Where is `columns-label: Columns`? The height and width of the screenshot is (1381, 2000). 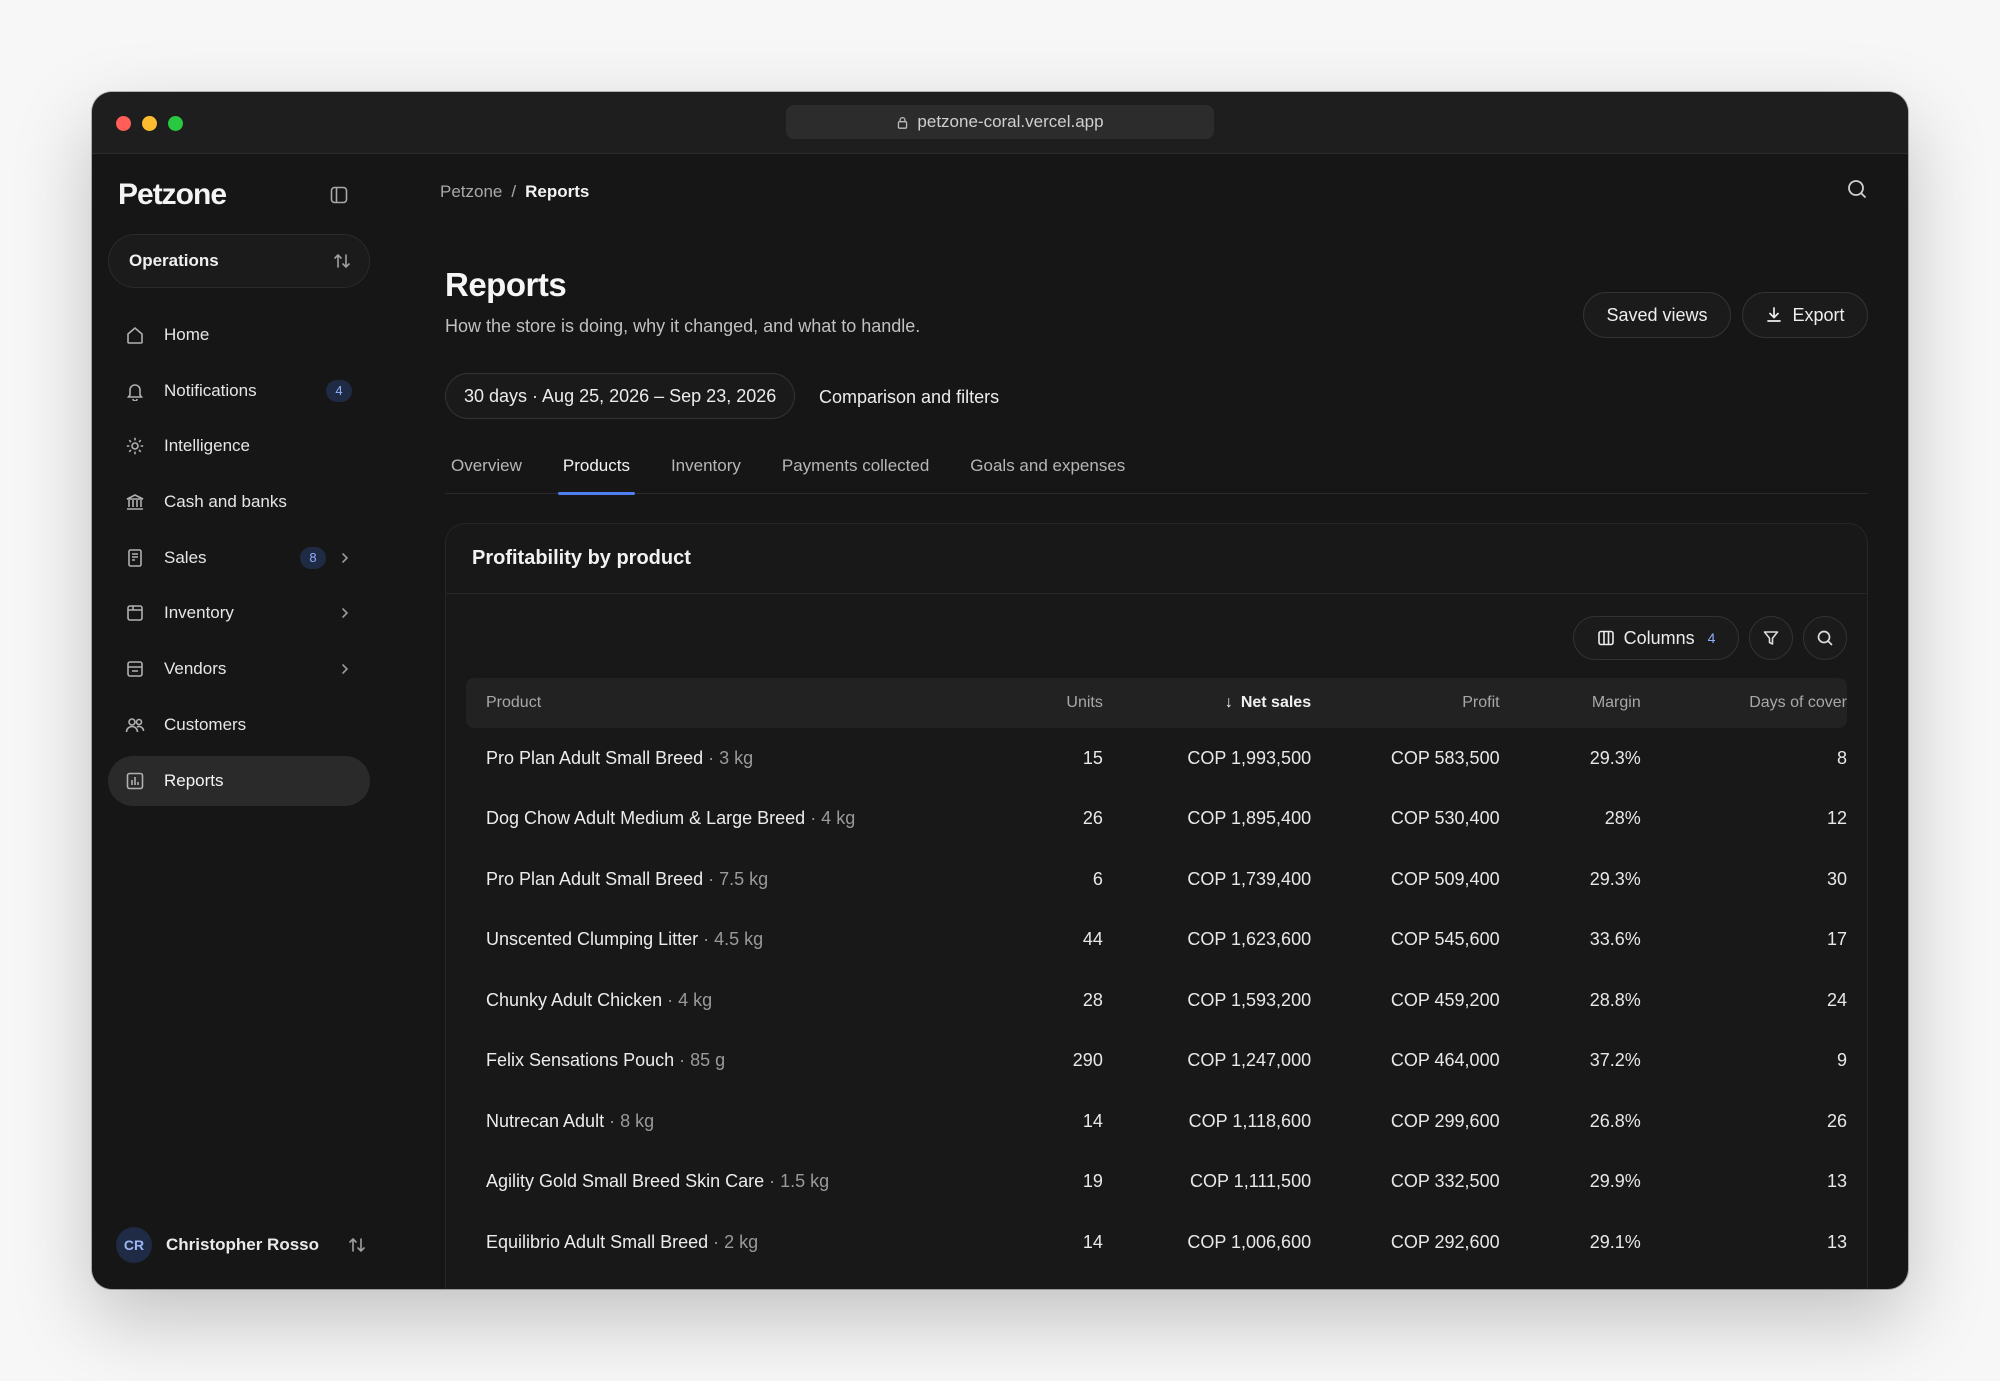 columns-label: Columns is located at coordinates (1659, 637).